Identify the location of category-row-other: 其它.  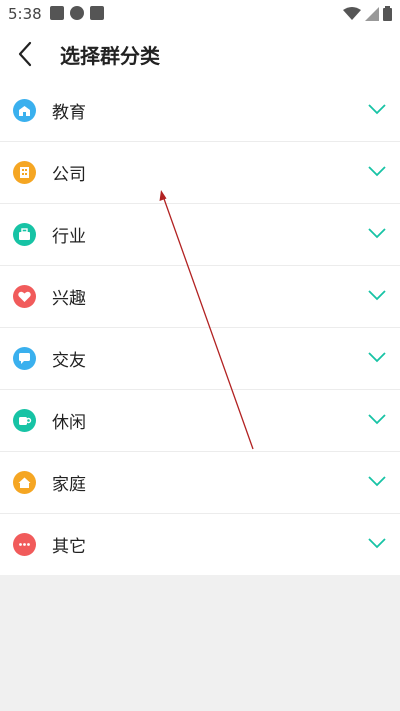
(200, 544).